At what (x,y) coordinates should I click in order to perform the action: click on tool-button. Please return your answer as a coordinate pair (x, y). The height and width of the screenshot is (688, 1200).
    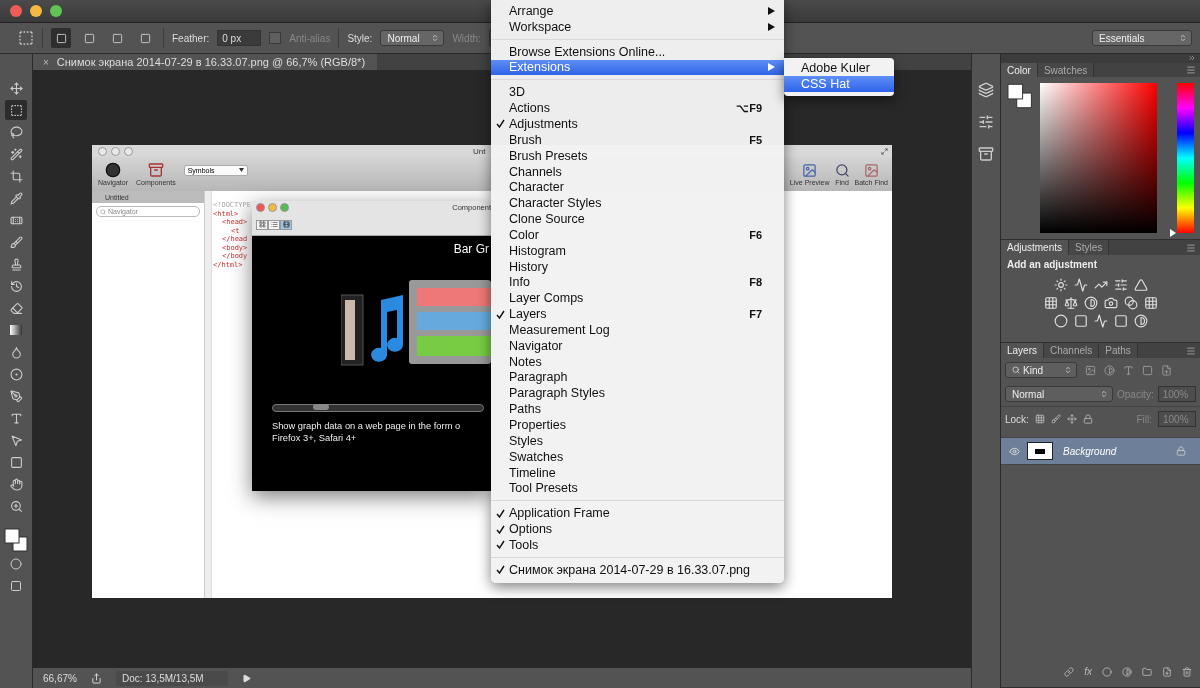
    Looking at the image, I should click on (16, 110).